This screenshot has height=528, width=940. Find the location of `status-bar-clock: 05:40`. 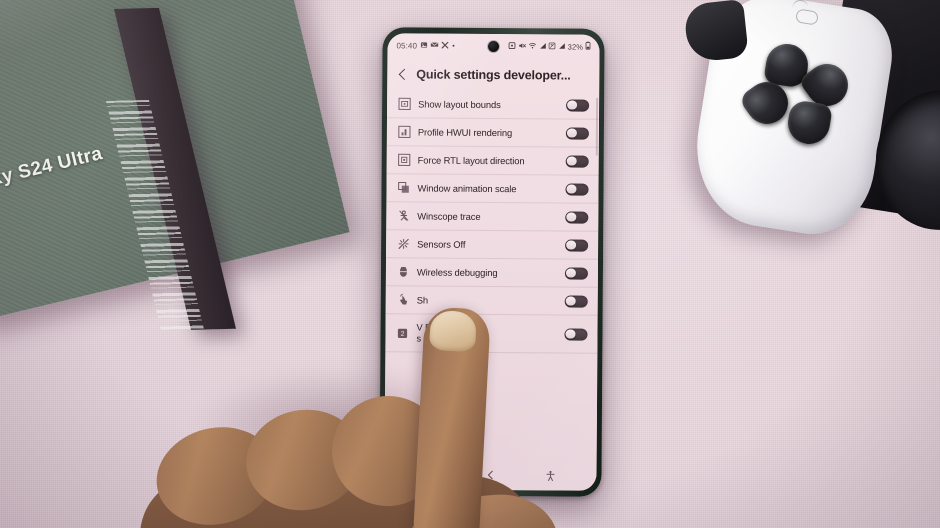

status-bar-clock: 05:40 is located at coordinates (407, 45).